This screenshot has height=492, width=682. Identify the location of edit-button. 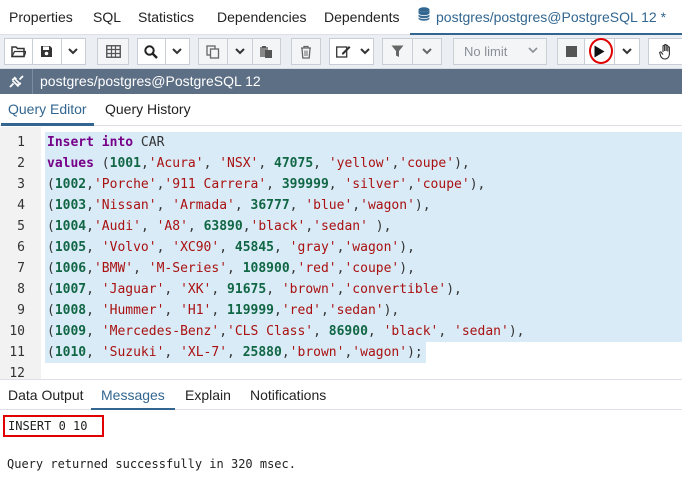
(344, 51).